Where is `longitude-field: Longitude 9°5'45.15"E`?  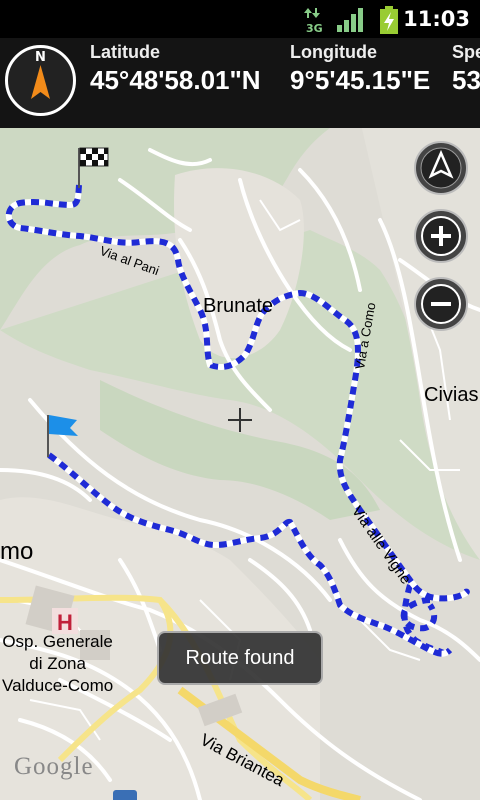 longitude-field: Longitude 9°5'45.15"E is located at coordinates (360, 69).